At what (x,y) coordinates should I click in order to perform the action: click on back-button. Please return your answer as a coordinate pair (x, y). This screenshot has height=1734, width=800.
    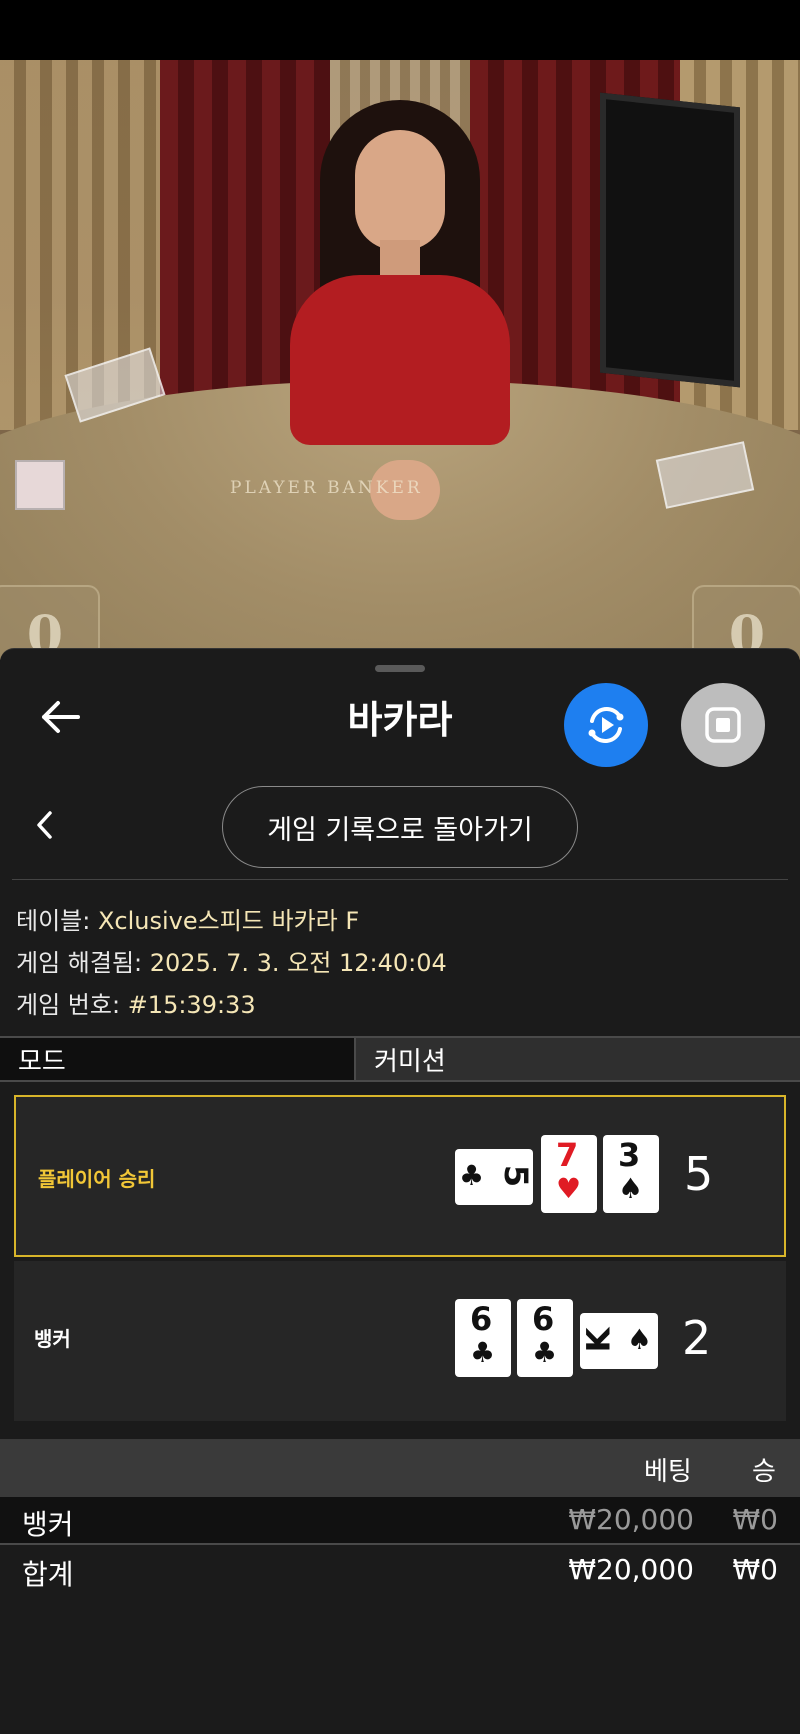
    Looking at the image, I should click on (60, 717).